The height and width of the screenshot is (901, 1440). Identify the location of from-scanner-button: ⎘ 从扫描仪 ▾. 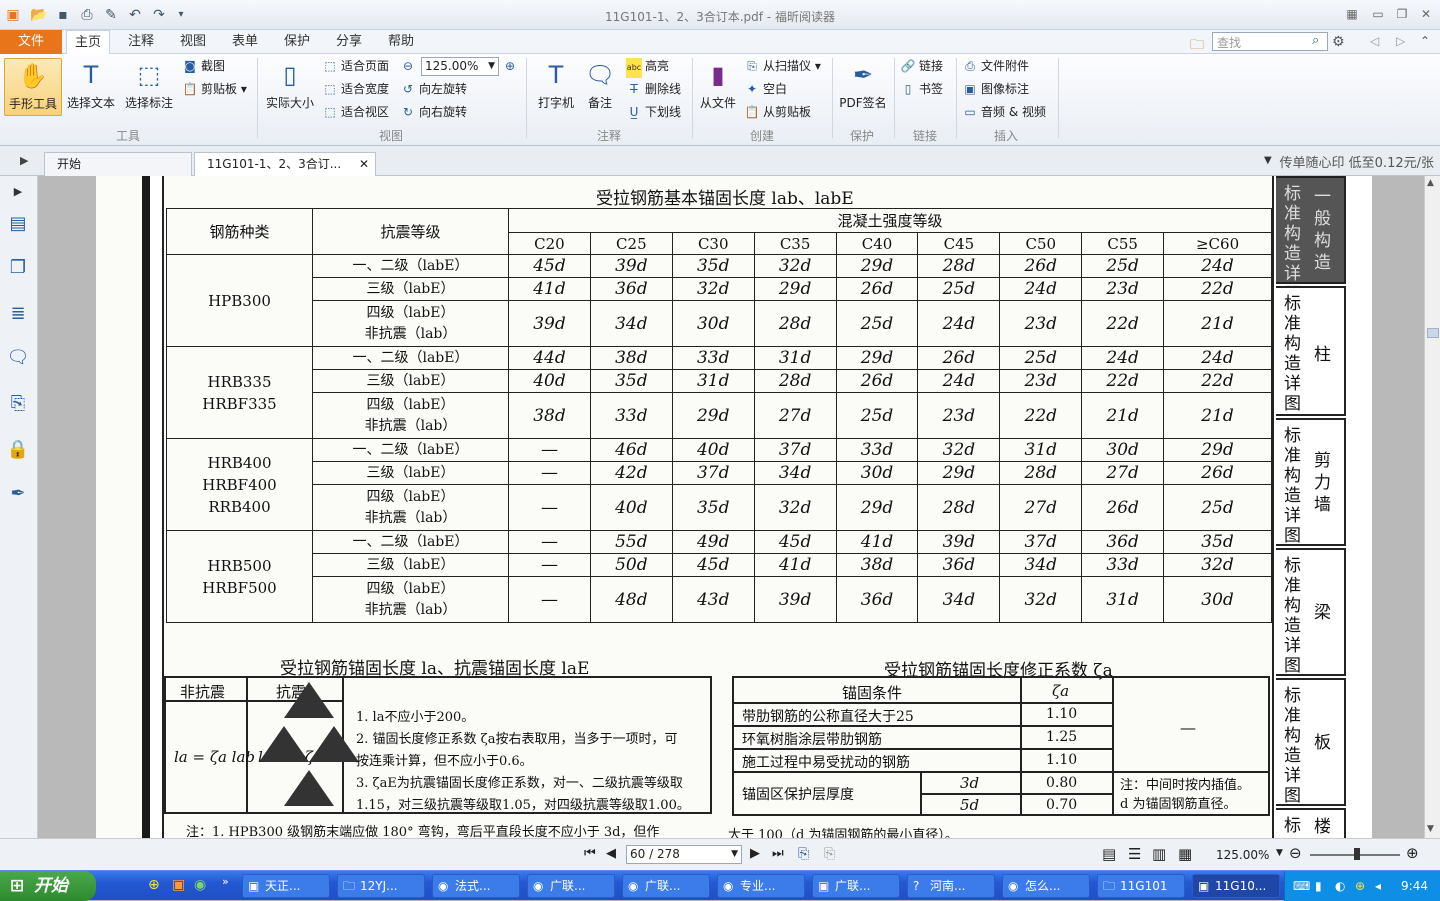
(782, 66).